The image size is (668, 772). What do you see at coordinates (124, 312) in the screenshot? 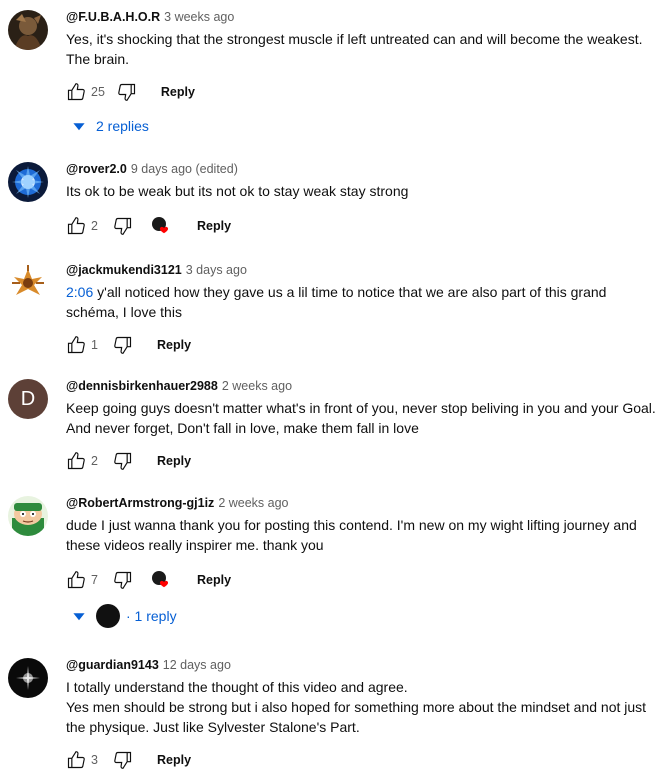
I see `comment-text-line: schéma, I love this` at bounding box center [124, 312].